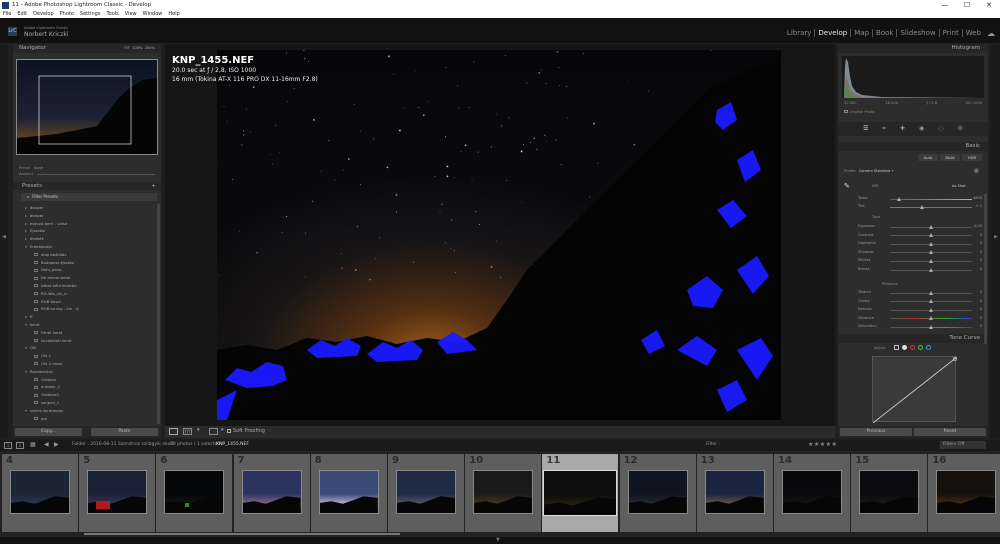 This screenshot has width=1000, height=544. What do you see at coordinates (426, 493) in the screenshot?
I see `filmstrip-cell: 9` at bounding box center [426, 493].